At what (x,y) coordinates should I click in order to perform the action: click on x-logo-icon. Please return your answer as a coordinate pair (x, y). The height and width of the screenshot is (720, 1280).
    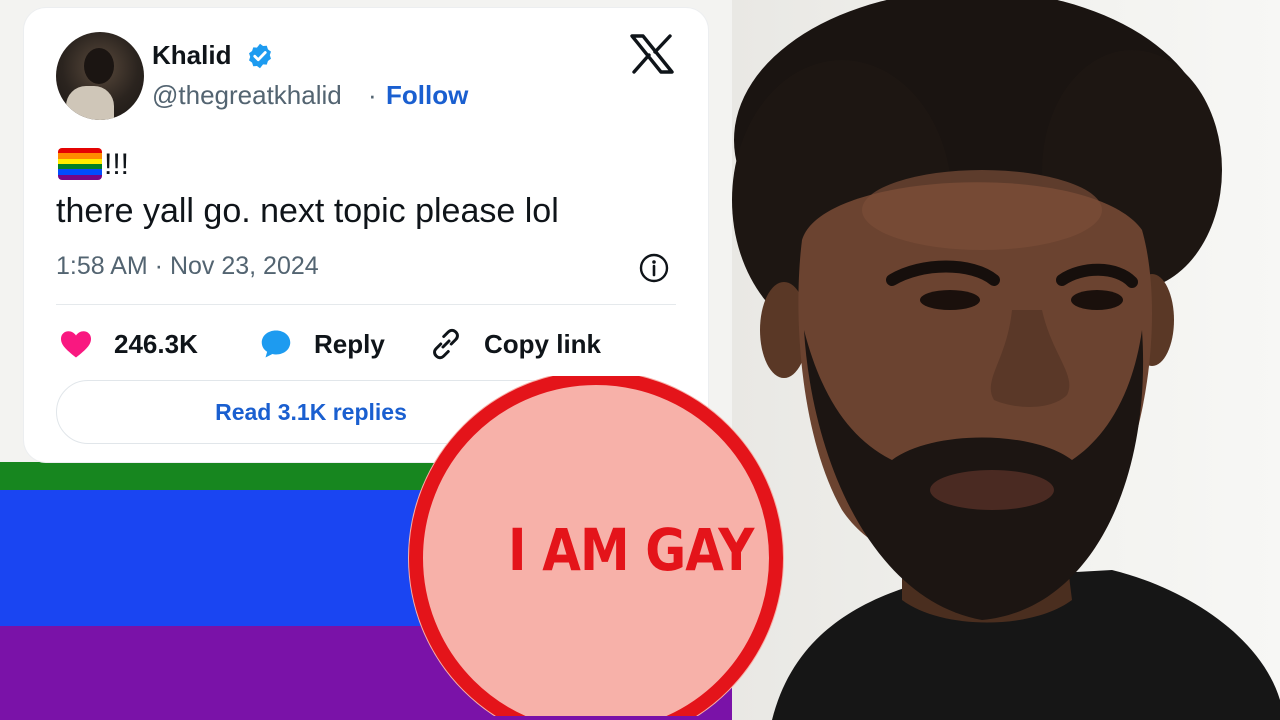
    Looking at the image, I should click on (652, 54).